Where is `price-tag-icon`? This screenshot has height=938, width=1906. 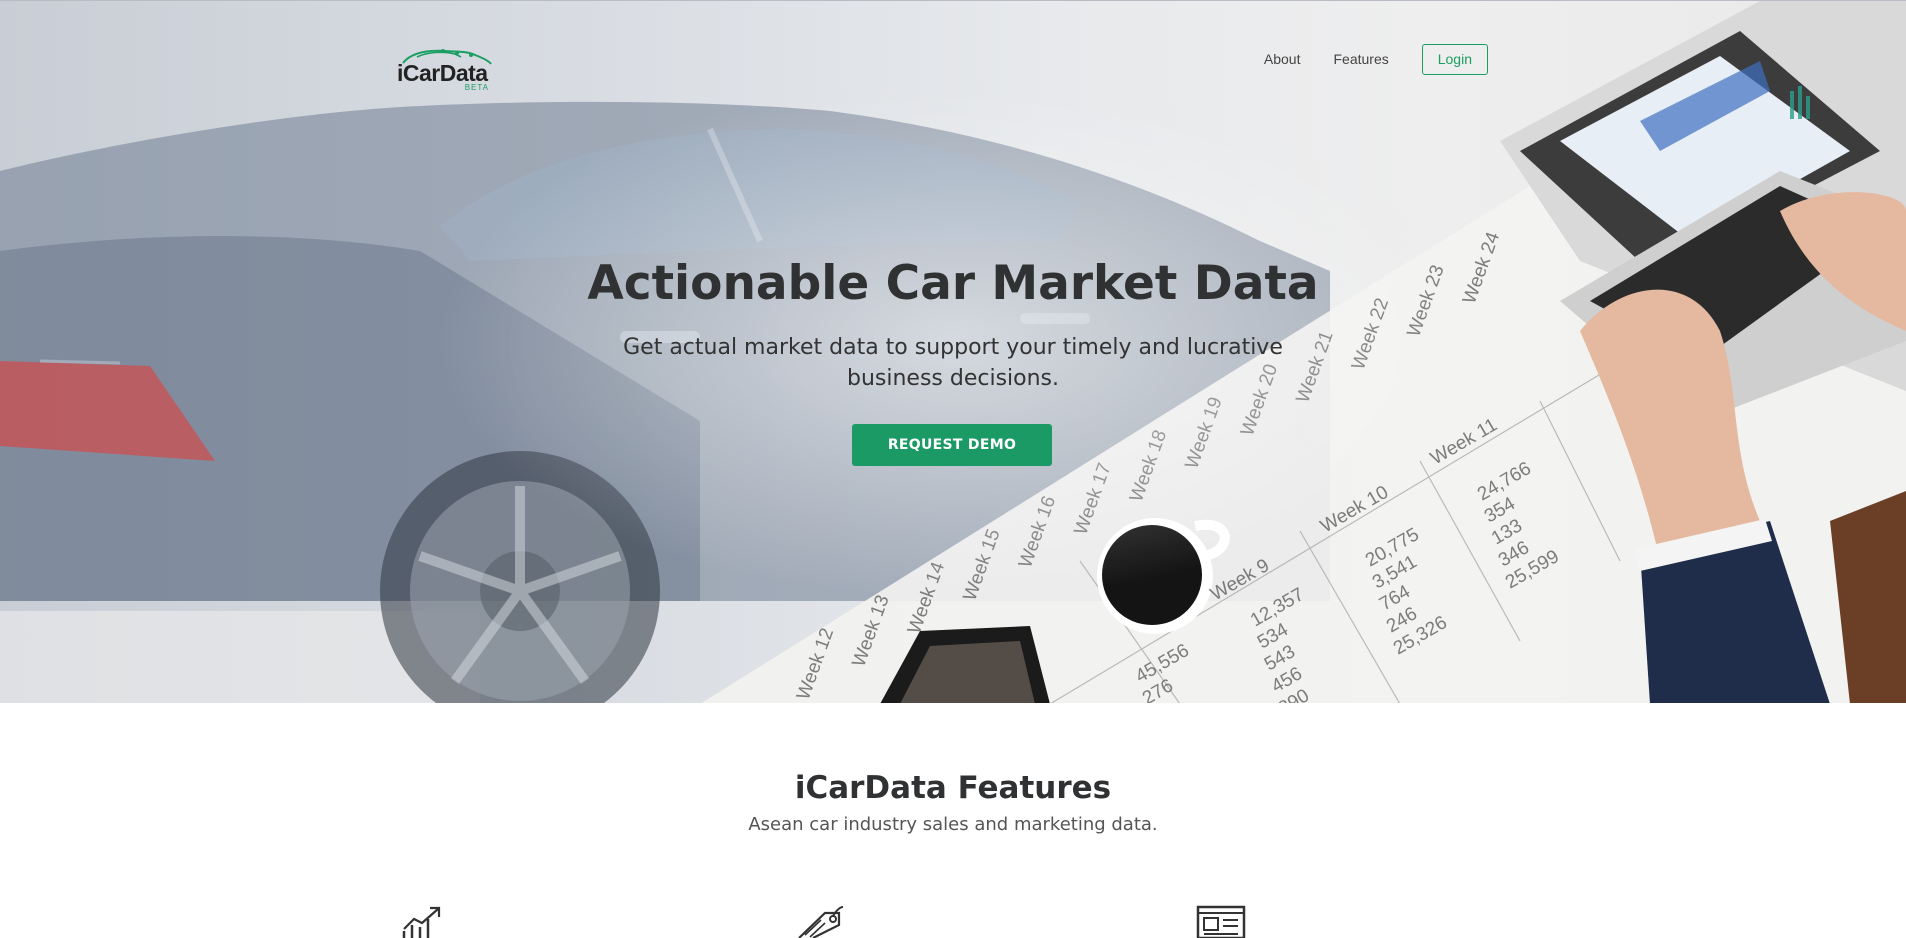 price-tag-icon is located at coordinates (821, 922).